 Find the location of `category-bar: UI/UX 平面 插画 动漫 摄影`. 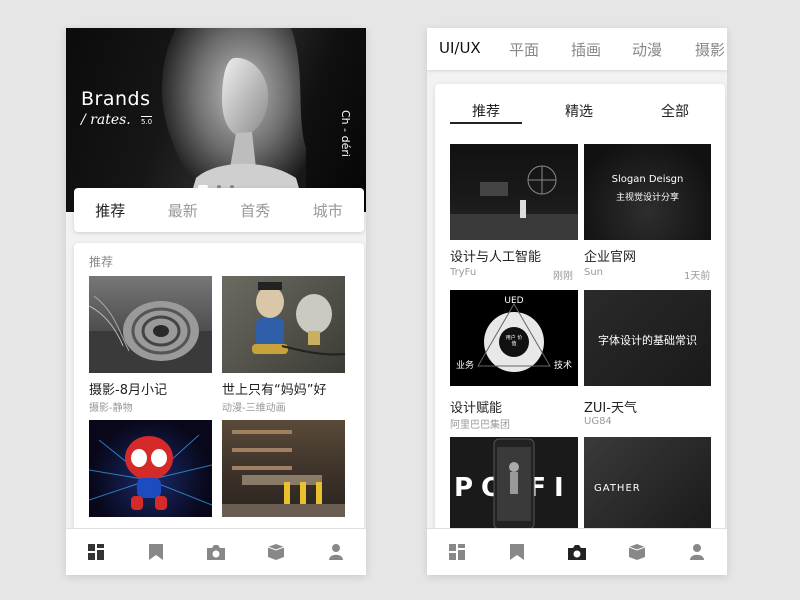

category-bar: UI/UX 平面 插画 动漫 摄影 is located at coordinates (577, 49).